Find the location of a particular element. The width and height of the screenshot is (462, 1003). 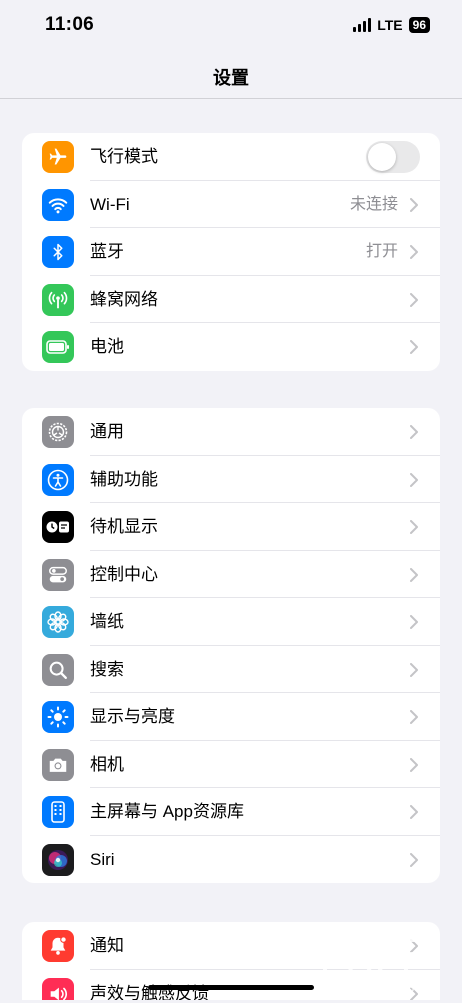

brightness-icon is located at coordinates (58, 717).